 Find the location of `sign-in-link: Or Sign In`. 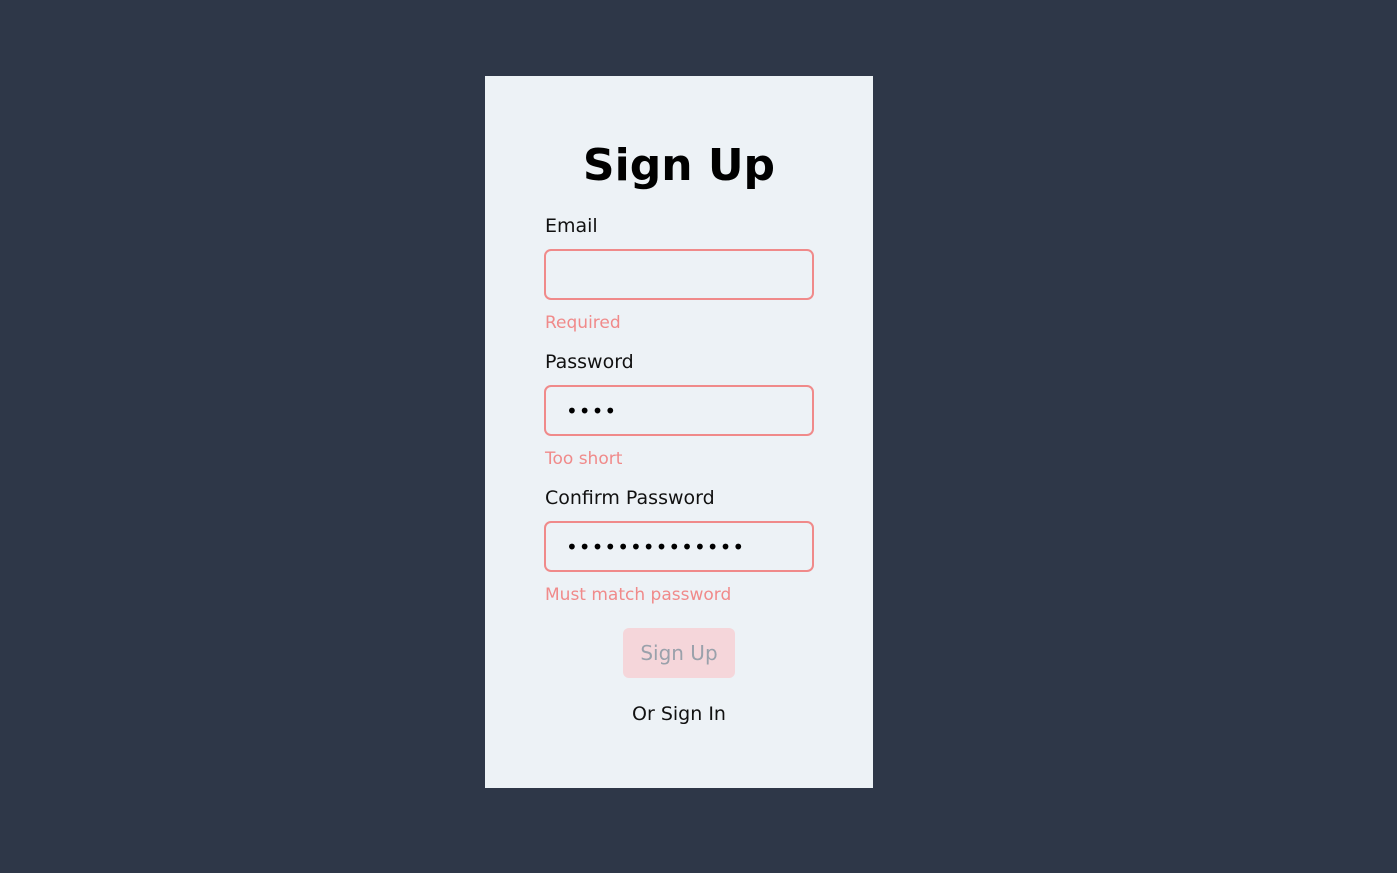

sign-in-link: Or Sign In is located at coordinates (679, 714).